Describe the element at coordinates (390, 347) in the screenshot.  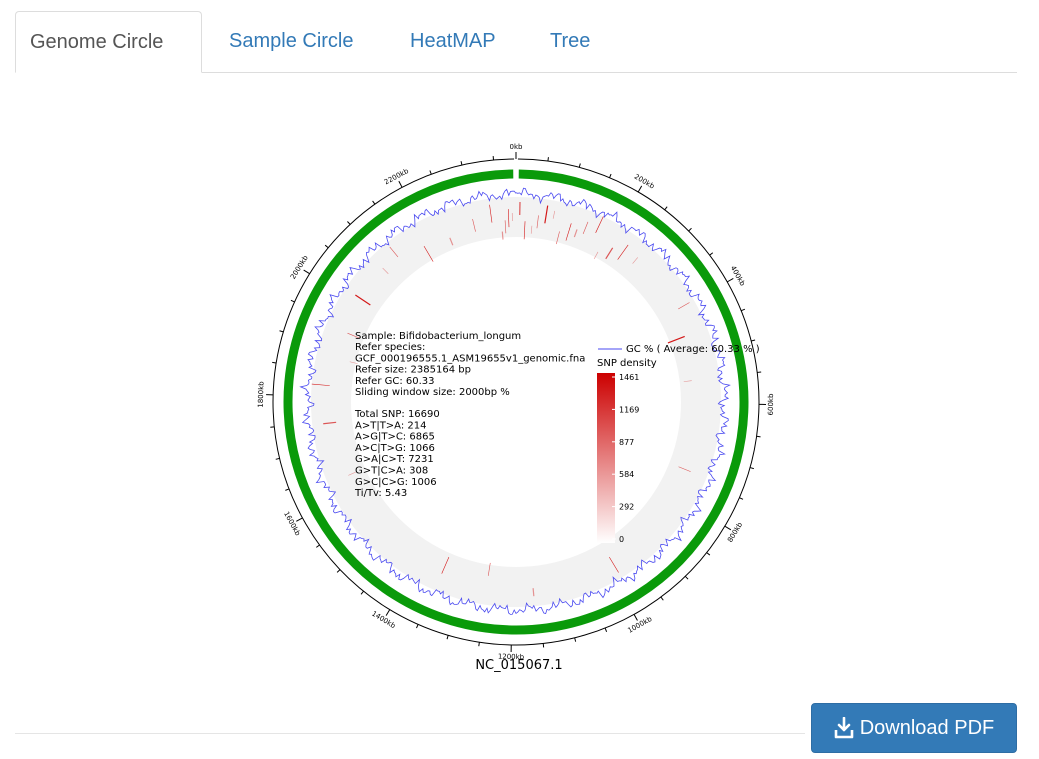
I see `info-line: Refer species:` at that location.